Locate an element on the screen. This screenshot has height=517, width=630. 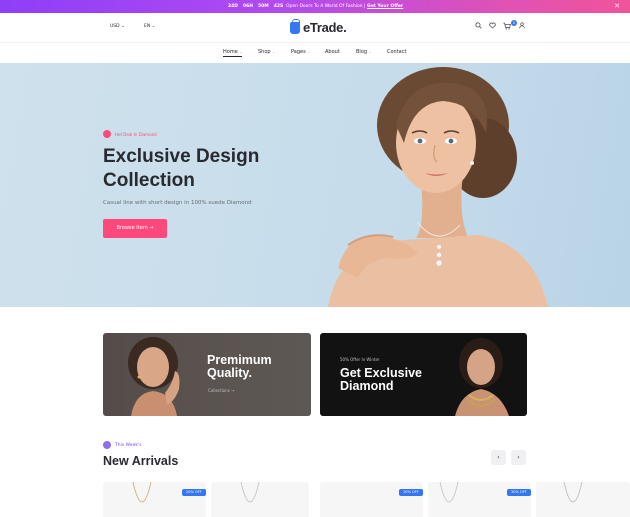
hero-kicker: Hot Deal In Diamond is located at coordinates (130, 134).